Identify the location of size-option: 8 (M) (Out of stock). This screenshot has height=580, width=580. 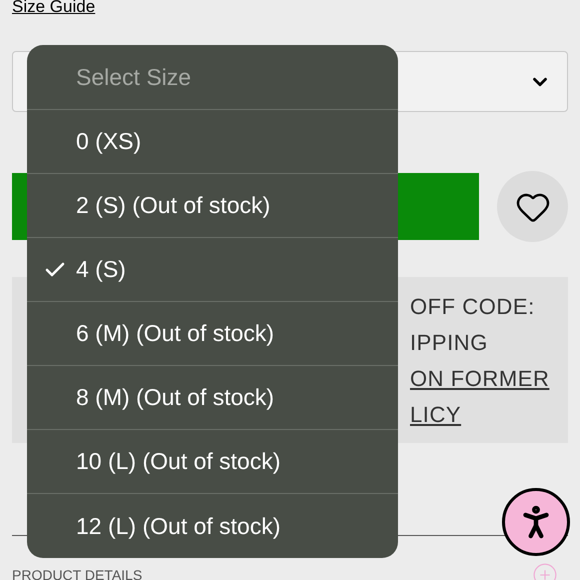
(212, 398).